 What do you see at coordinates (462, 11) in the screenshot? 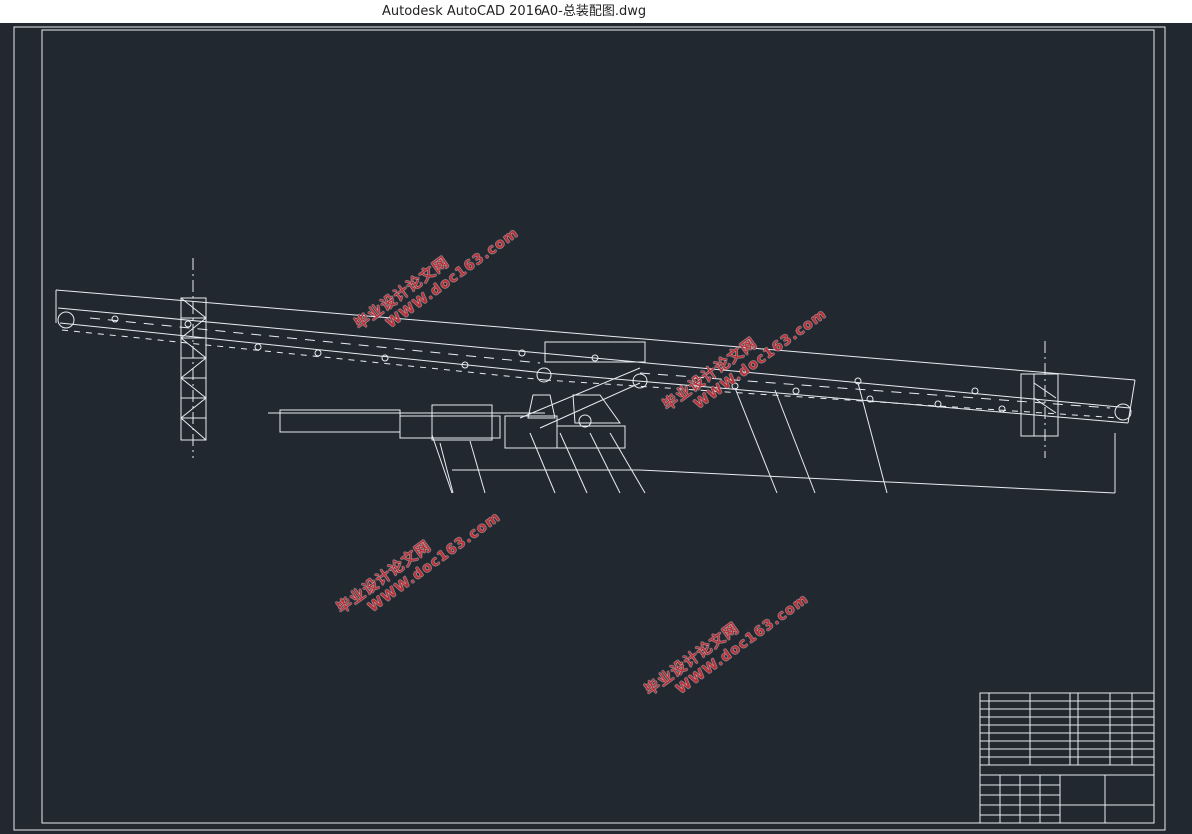
I see `app-title: Autodesk AutoCAD 2016` at bounding box center [462, 11].